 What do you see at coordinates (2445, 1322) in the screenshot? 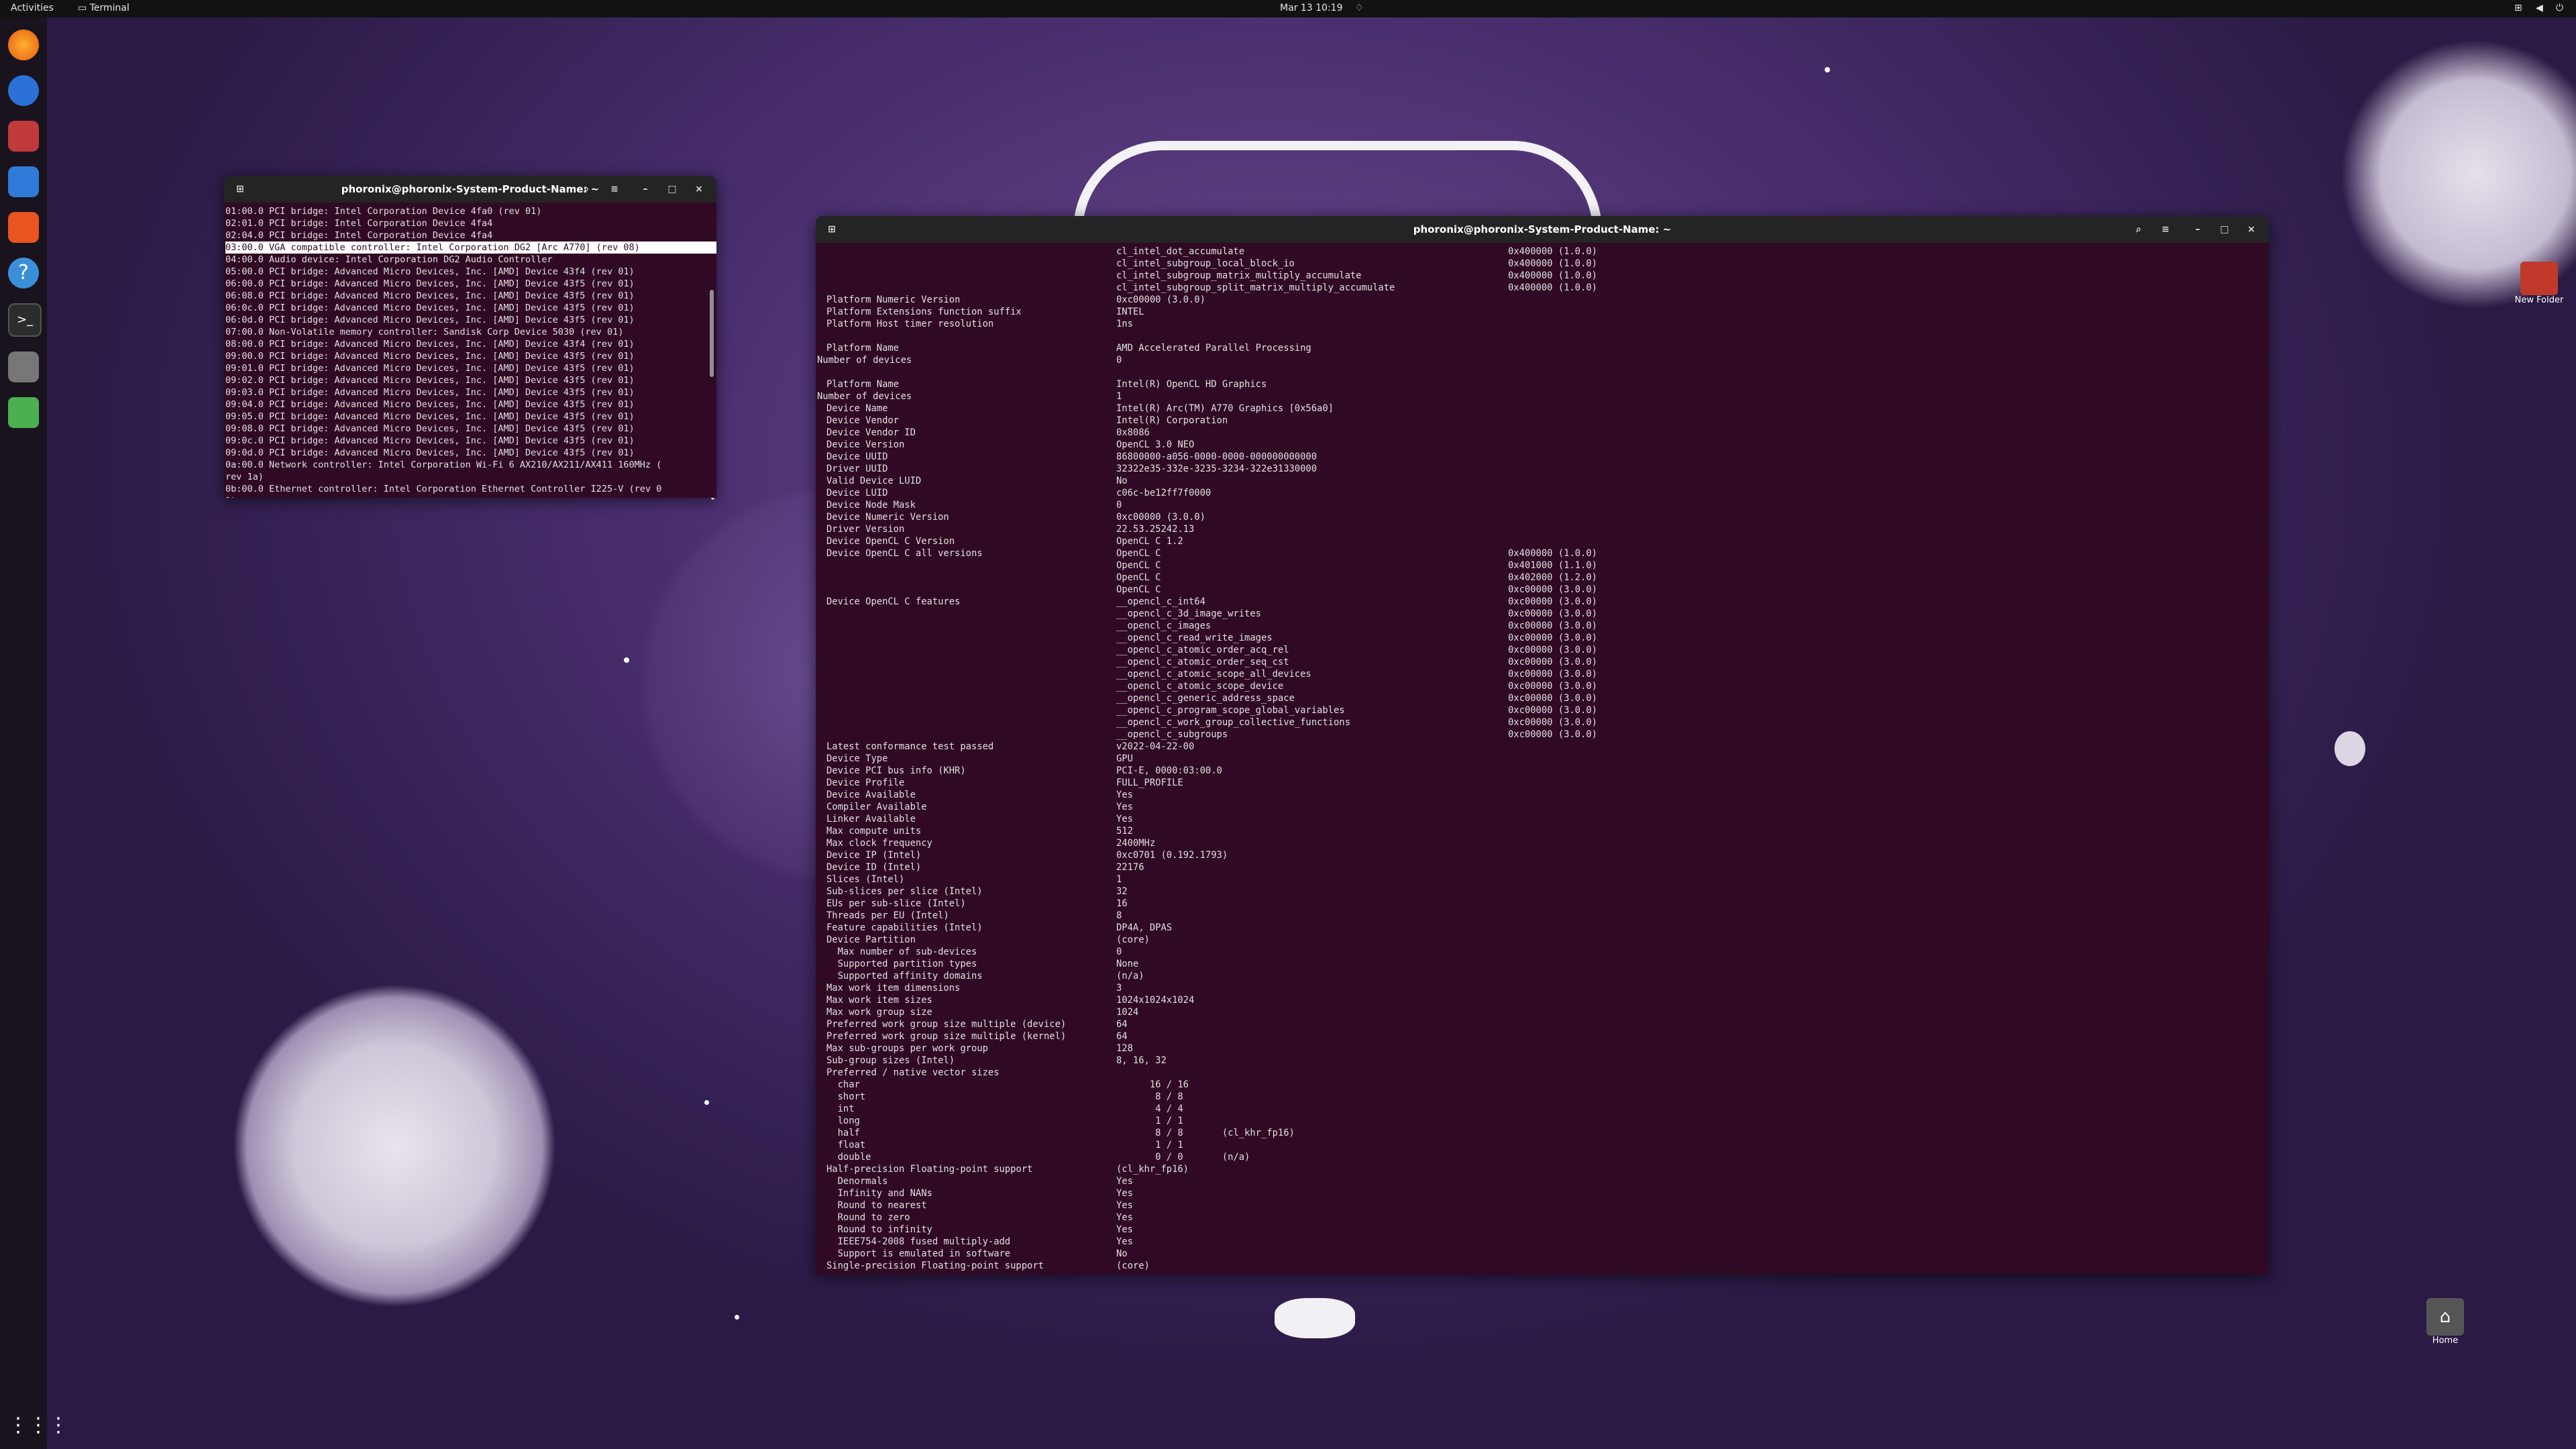
I see `desktop-home: ⌂ Home` at bounding box center [2445, 1322].